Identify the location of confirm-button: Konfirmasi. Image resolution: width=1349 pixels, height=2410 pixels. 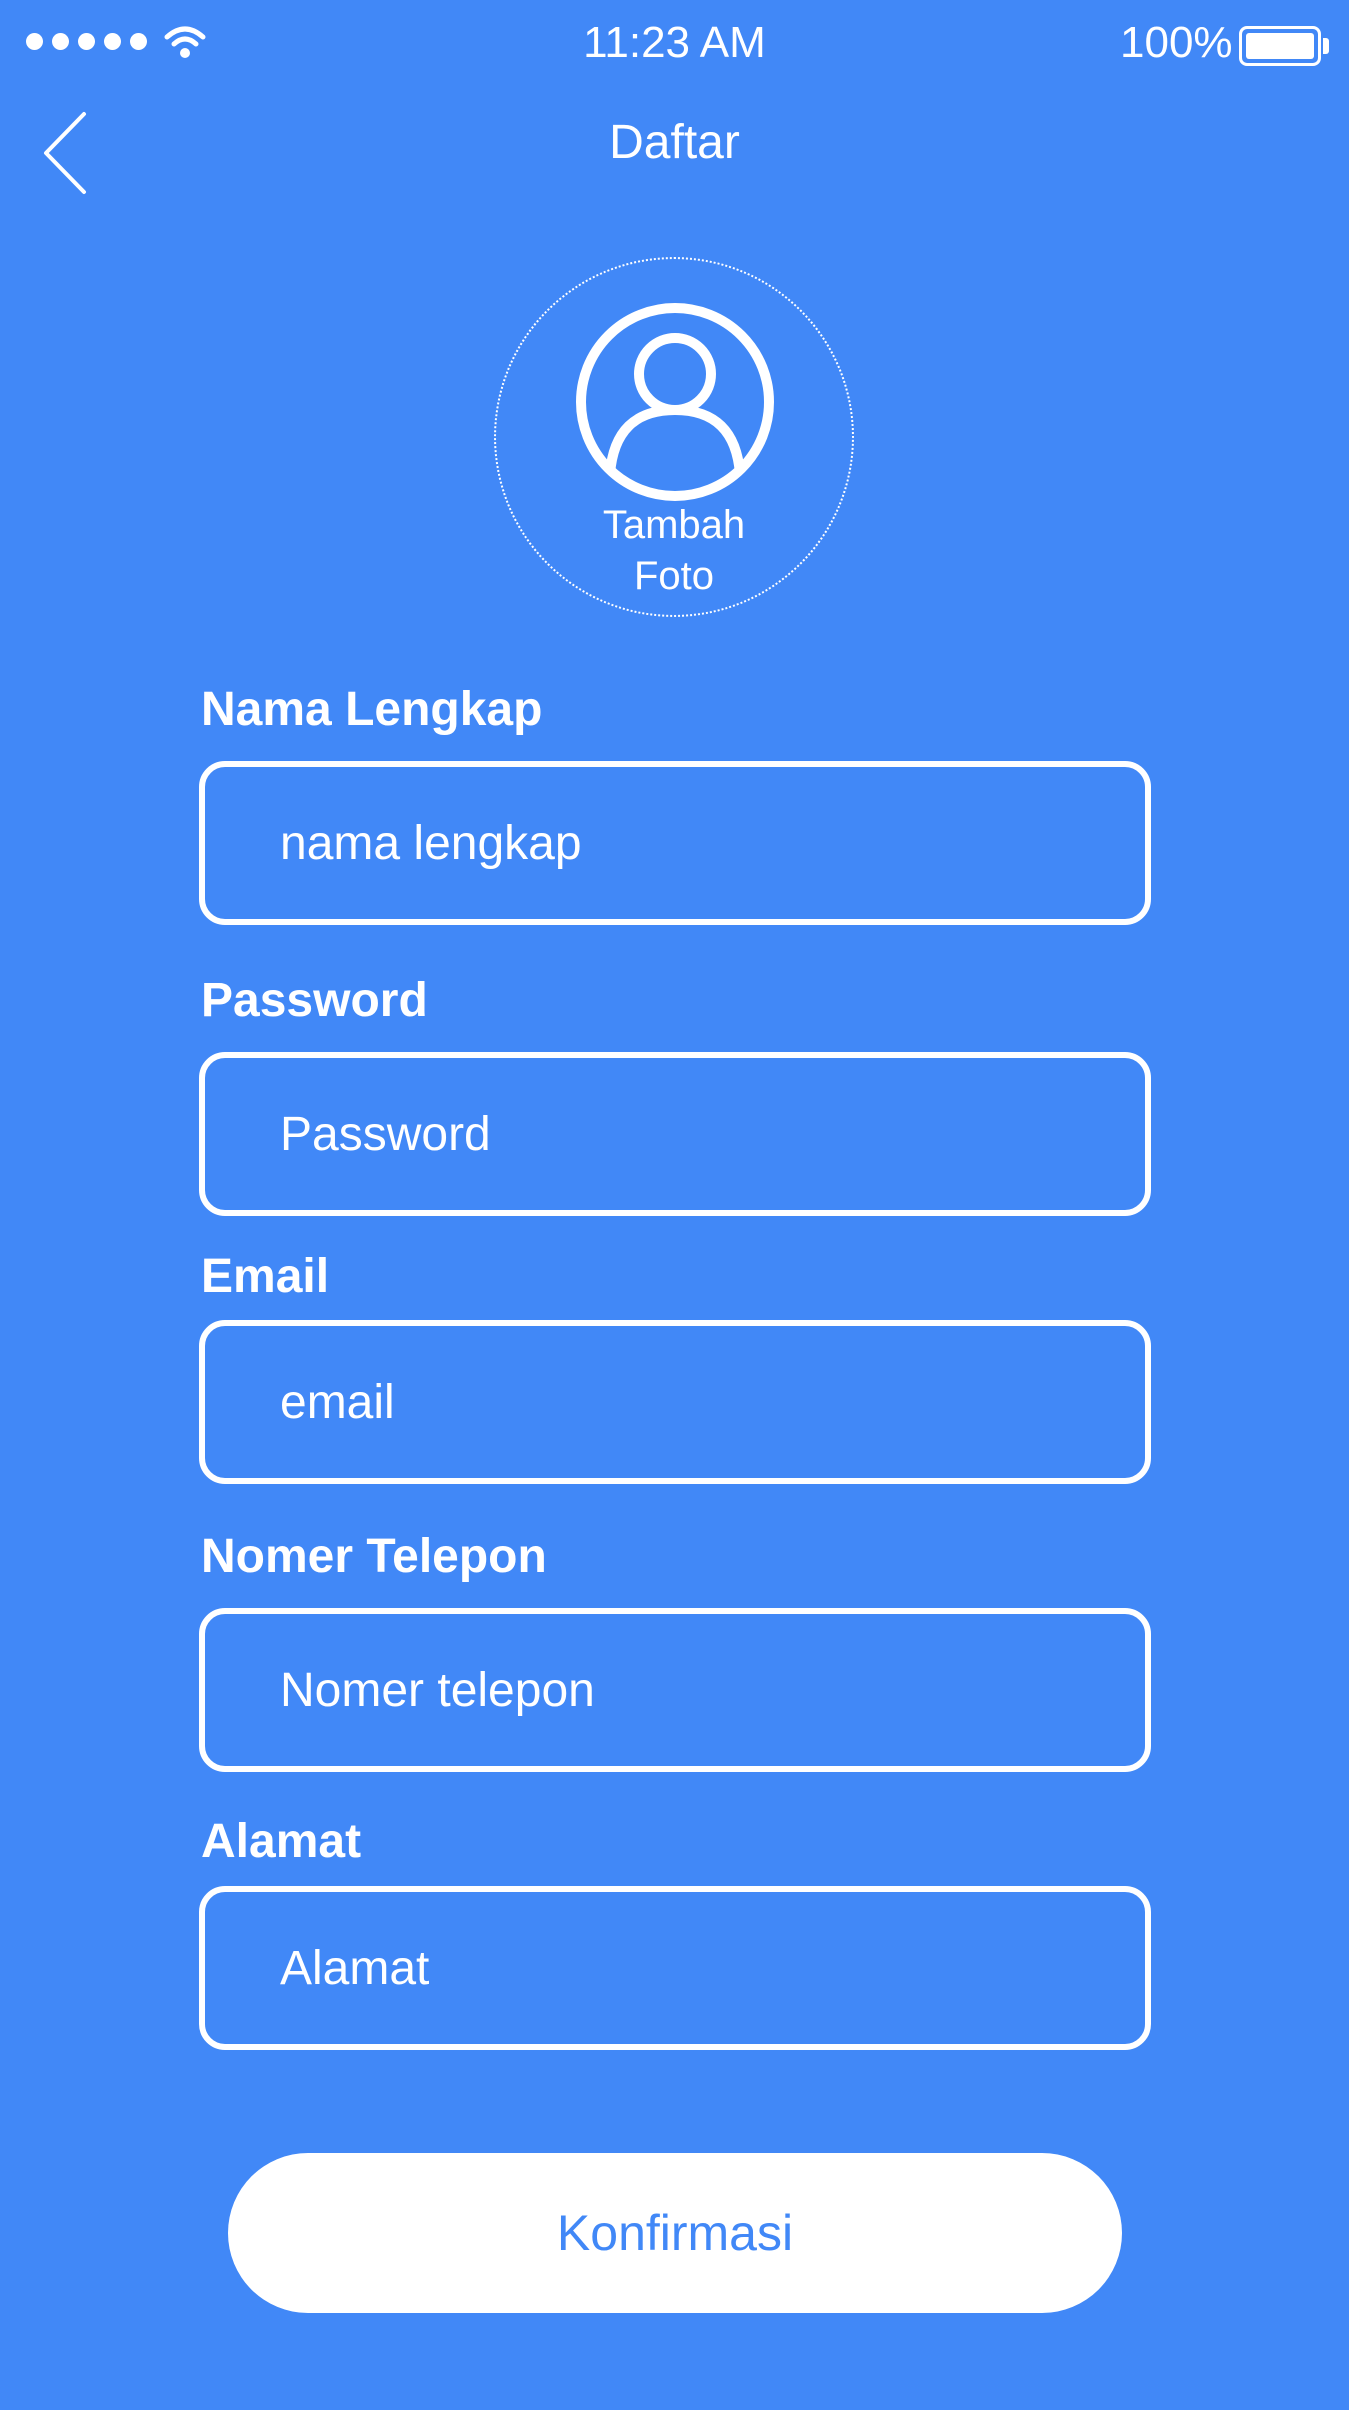
(675, 2233).